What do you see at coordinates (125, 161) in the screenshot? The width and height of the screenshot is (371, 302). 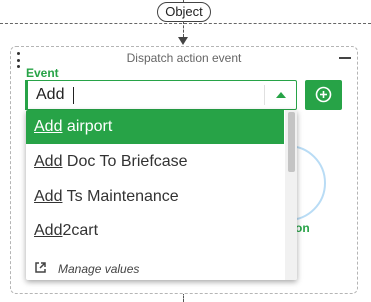 I see `option-rest-text: Doc To Briefcase` at bounding box center [125, 161].